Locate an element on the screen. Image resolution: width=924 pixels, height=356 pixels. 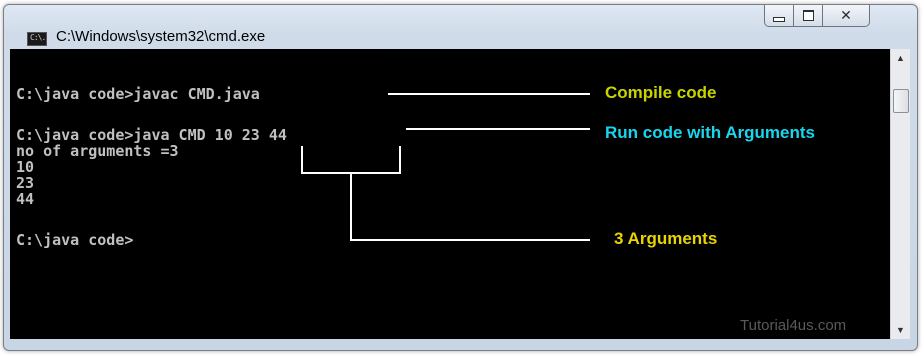
args-bracket is located at coordinates (351, 160).